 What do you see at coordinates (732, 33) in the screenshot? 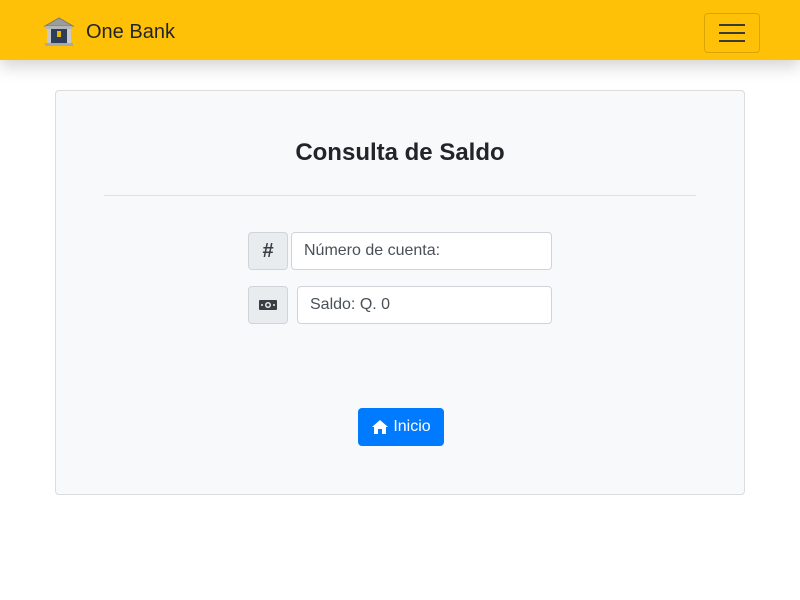
I see `menu-toggle-button` at bounding box center [732, 33].